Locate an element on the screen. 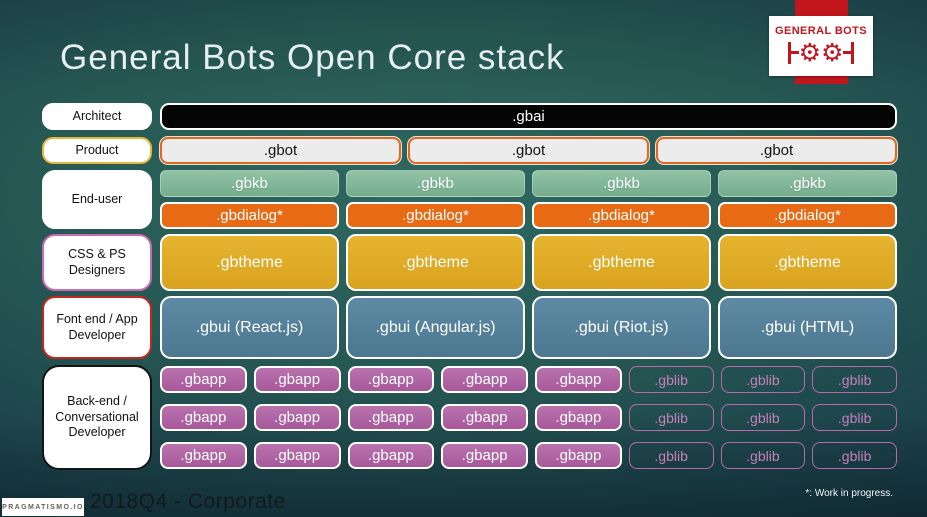 The width and height of the screenshot is (927, 517). gbai-box: .gbai is located at coordinates (528, 116).